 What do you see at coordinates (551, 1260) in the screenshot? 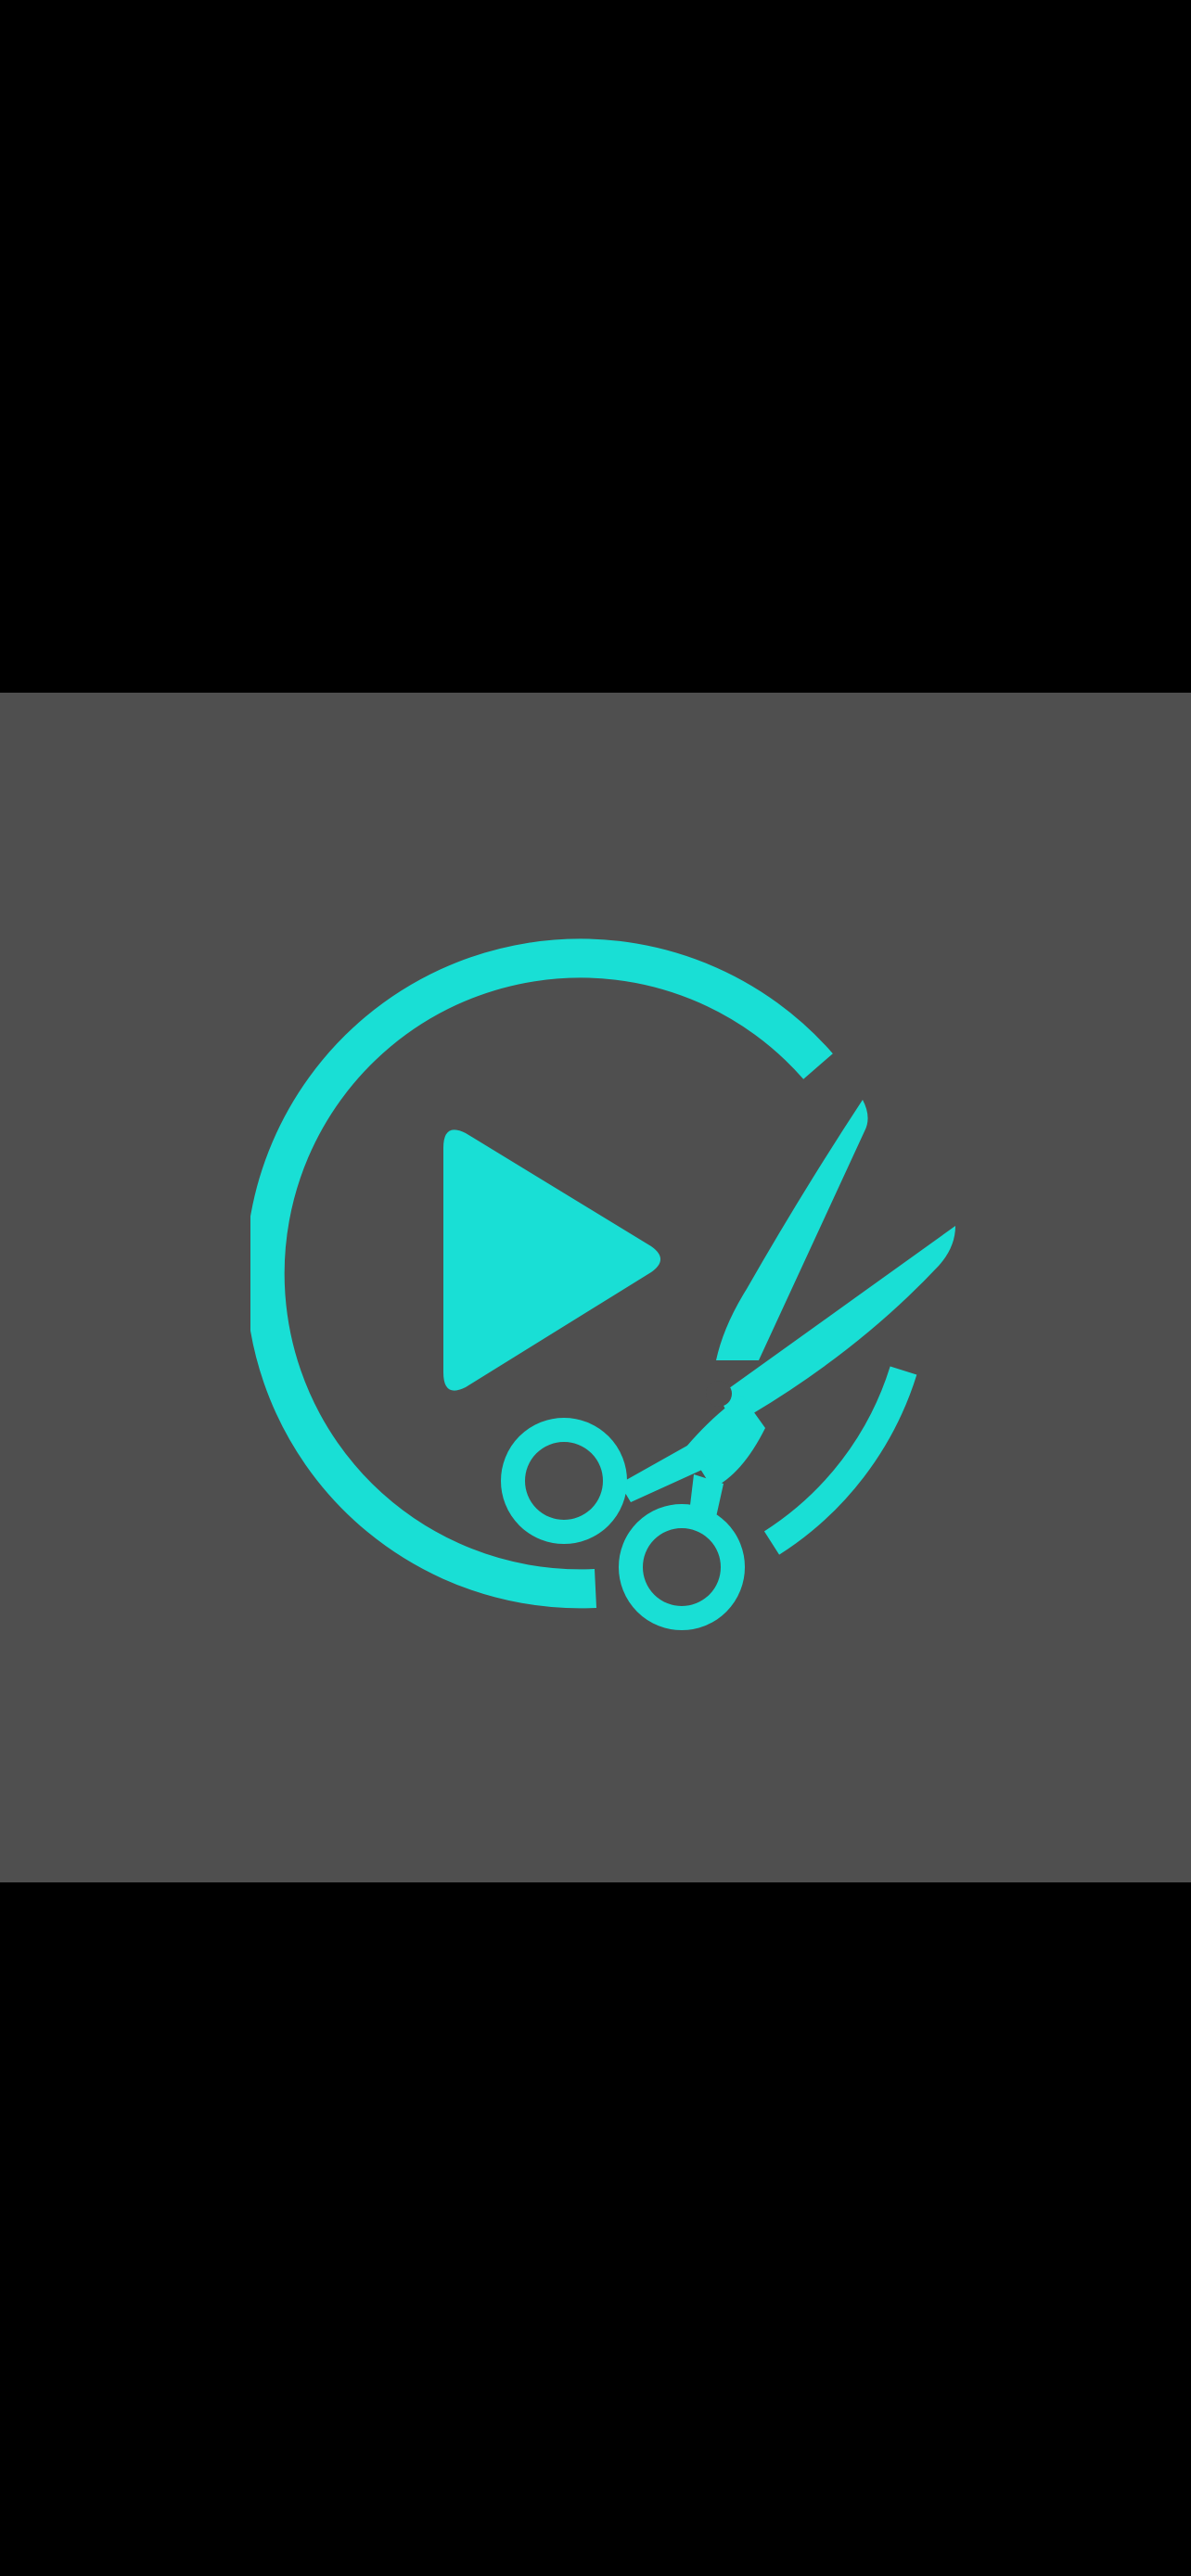
I see `play-triangle-icon` at bounding box center [551, 1260].